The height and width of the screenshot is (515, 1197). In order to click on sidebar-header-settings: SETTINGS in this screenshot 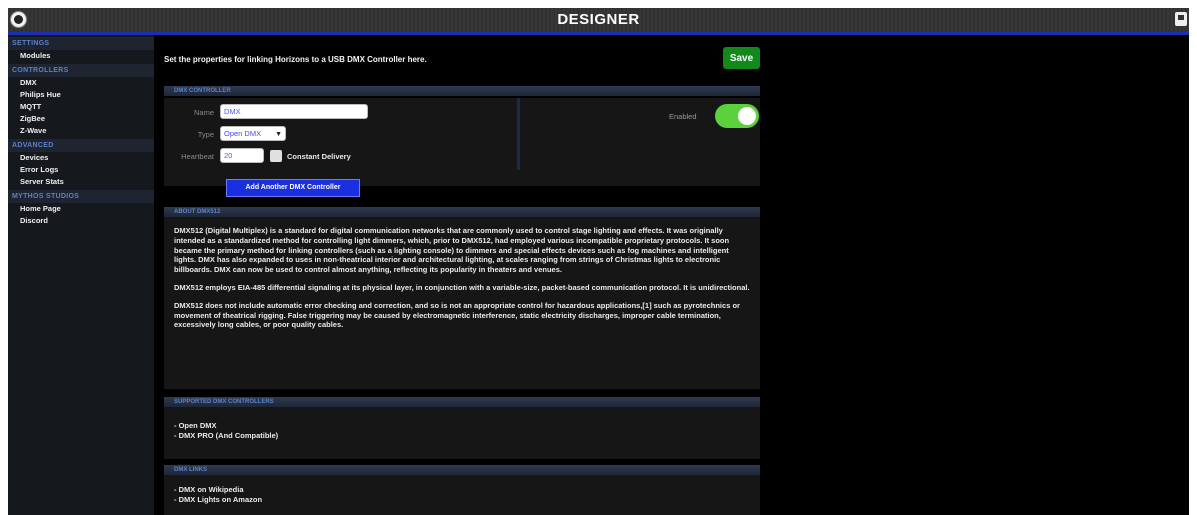, I will do `click(81, 43)`.